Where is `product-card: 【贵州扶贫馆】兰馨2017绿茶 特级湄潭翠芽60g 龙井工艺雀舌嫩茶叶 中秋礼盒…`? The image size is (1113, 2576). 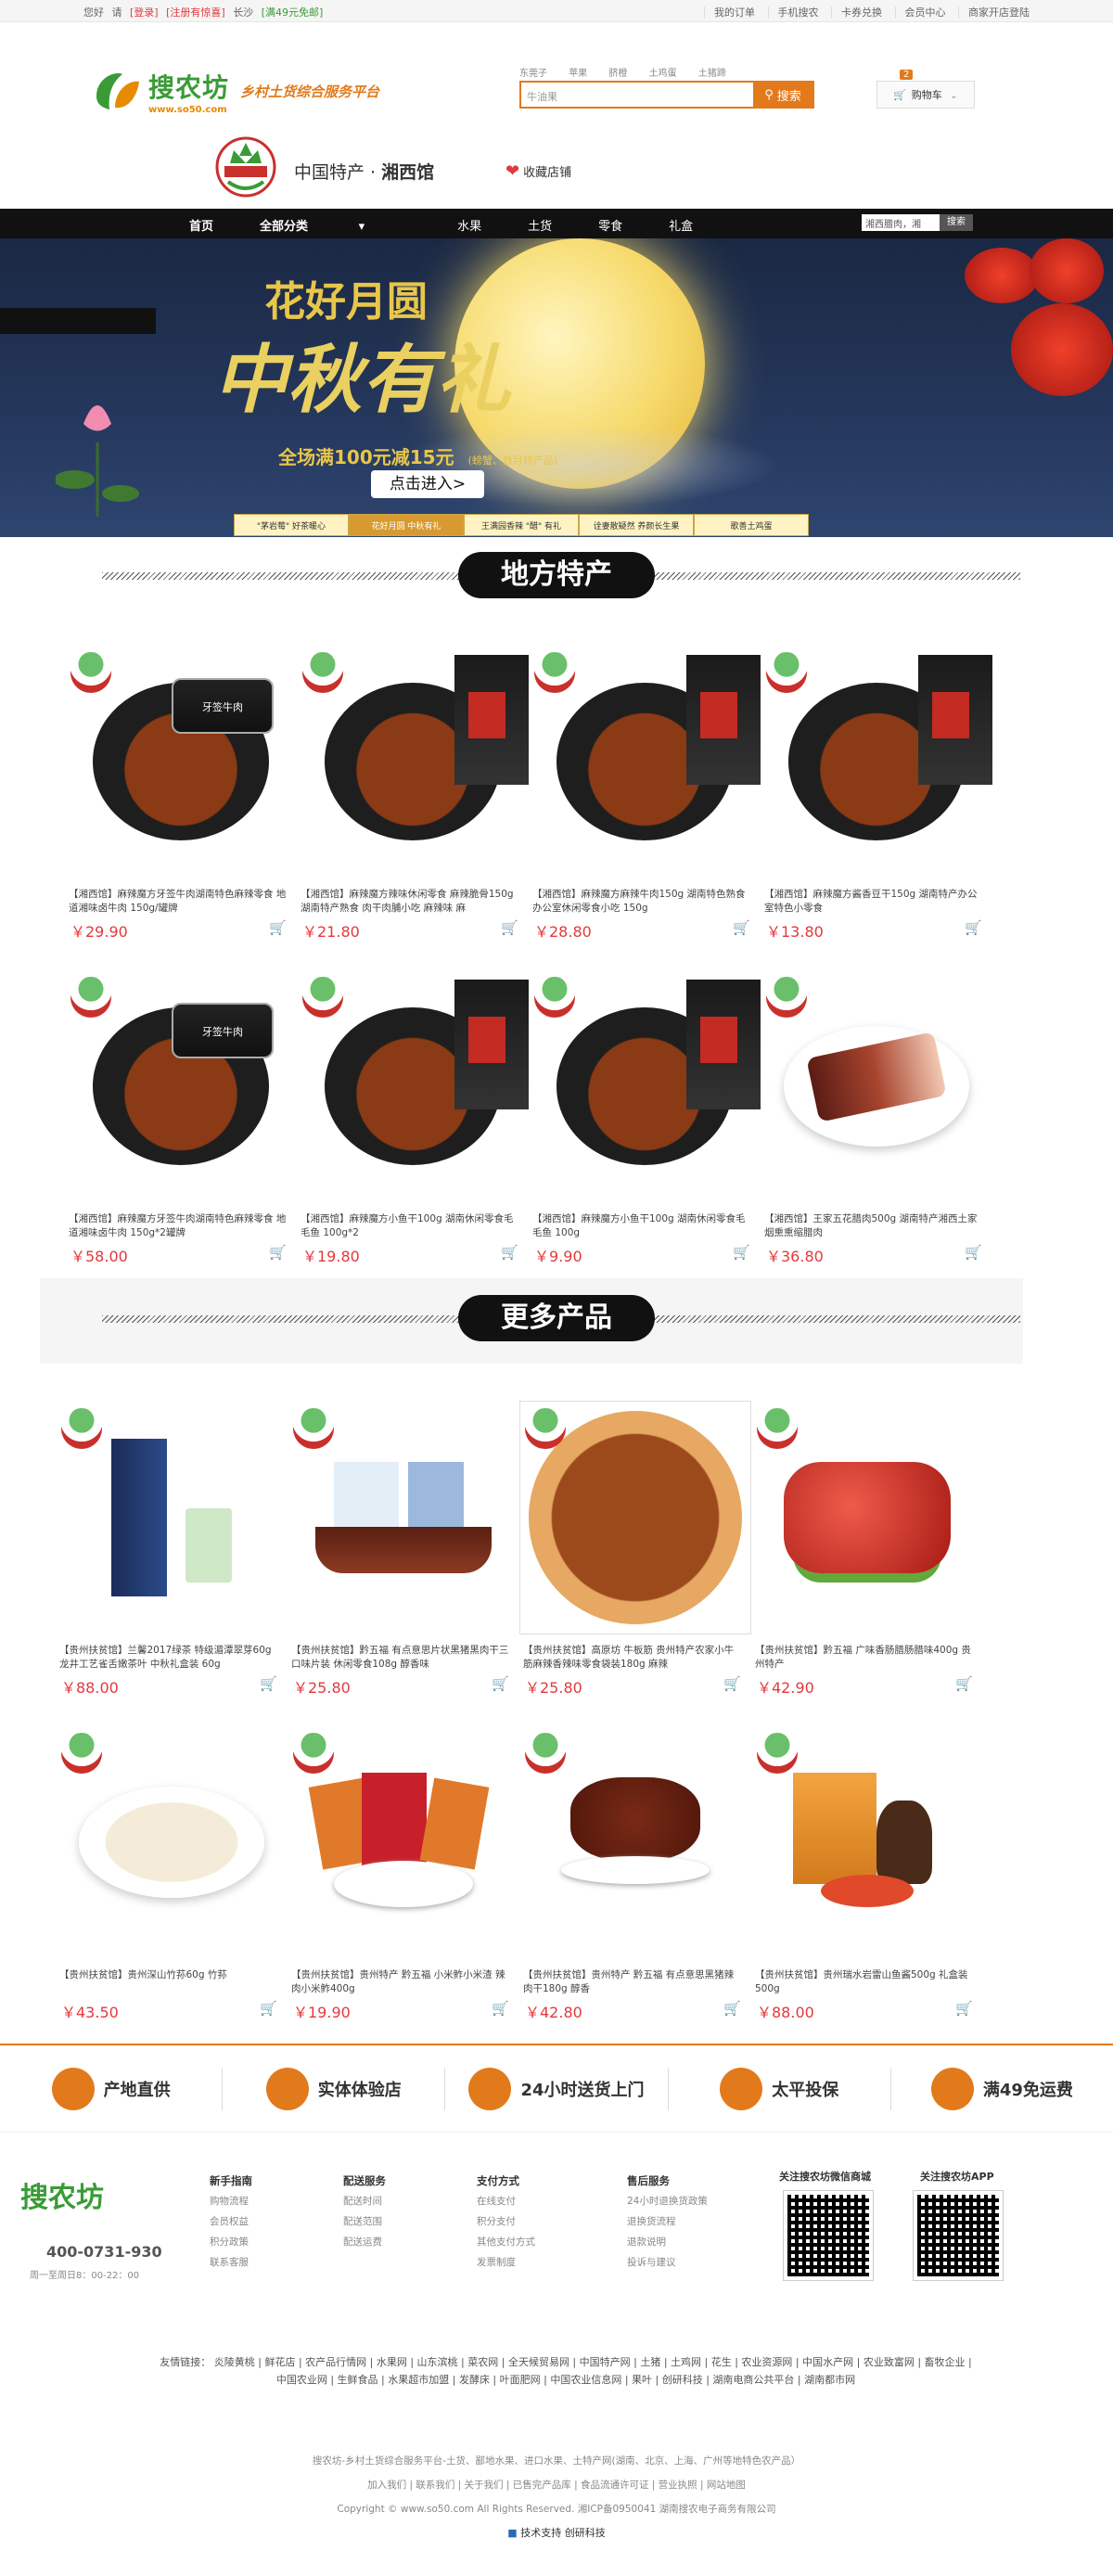 product-card: 【贵州扶贫馆】兰馨2017绿茶 特级湄潭翠芽60g 龙井工艺雀舌嫩茶叶 中秋礼盒… is located at coordinates (172, 1562).